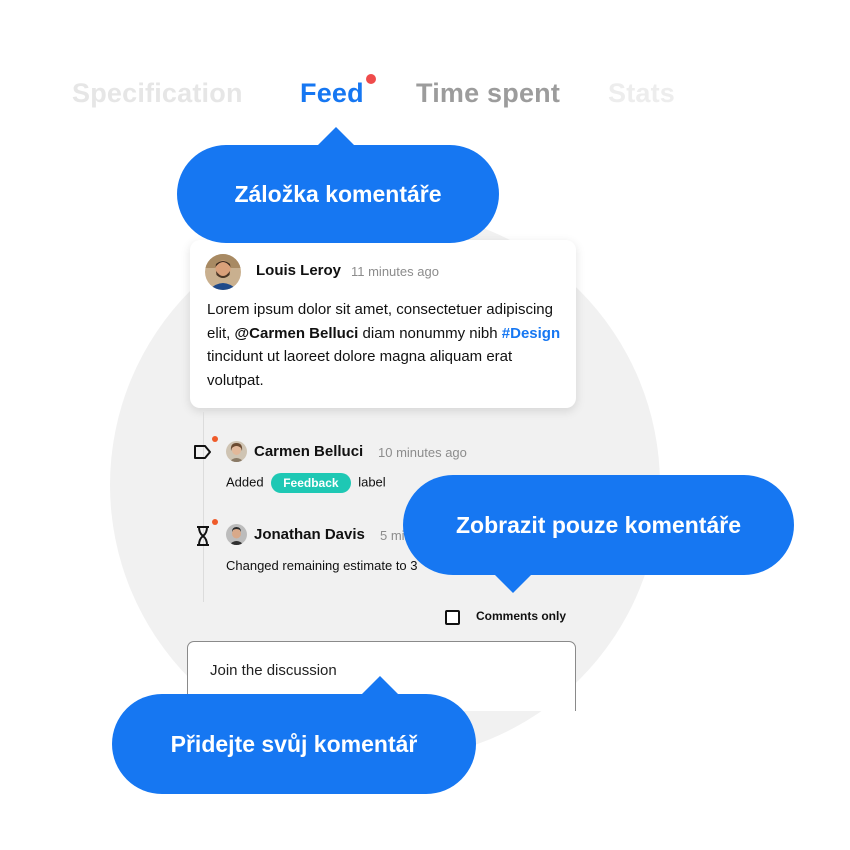 This screenshot has height=850, width=850. Describe the element at coordinates (488, 93) in the screenshot. I see `tab-time-spent: Time spent` at that location.